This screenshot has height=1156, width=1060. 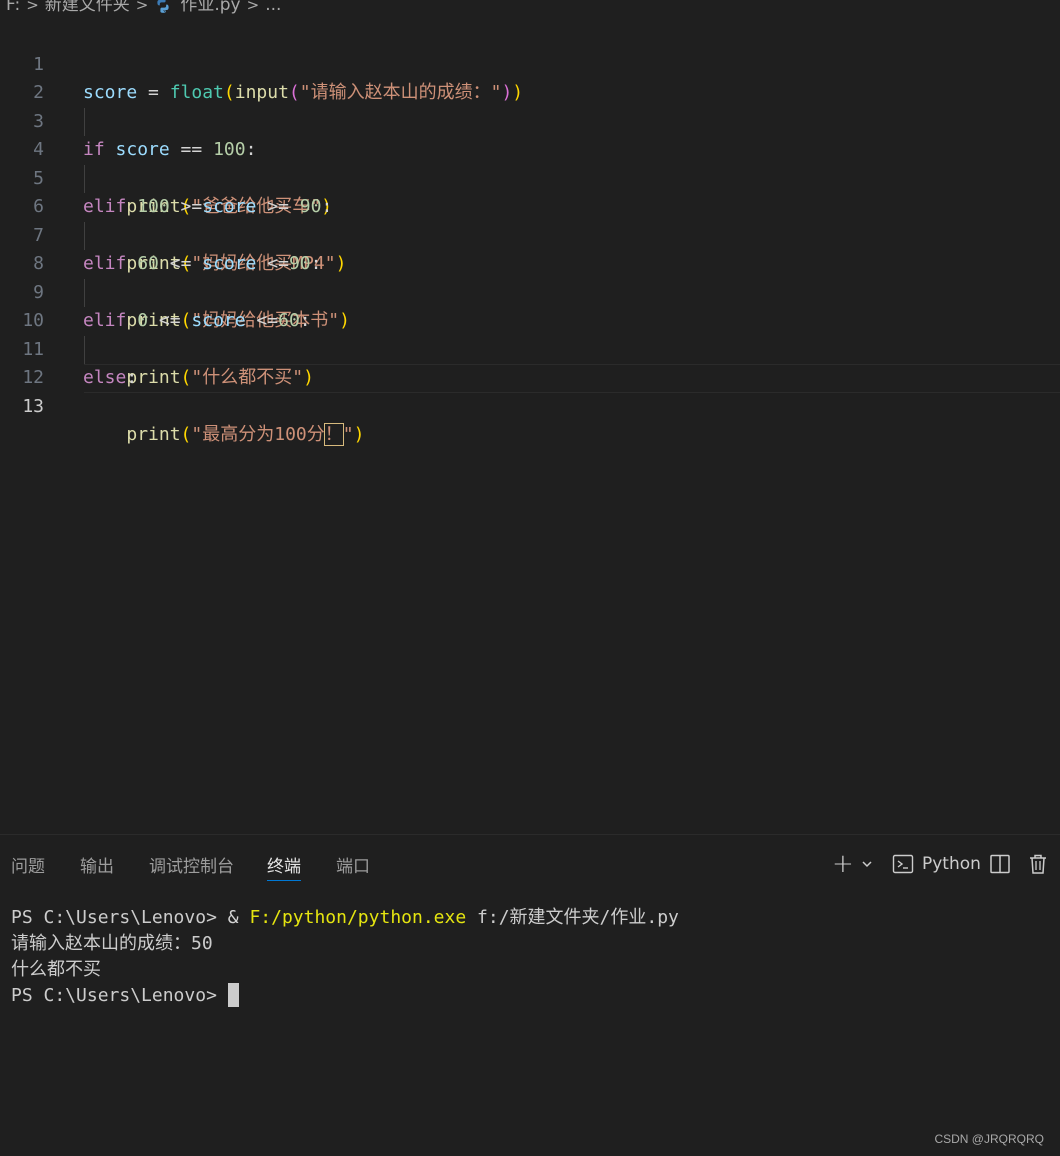 I want to click on terminal-profile-label: Python, so click(x=951, y=864).